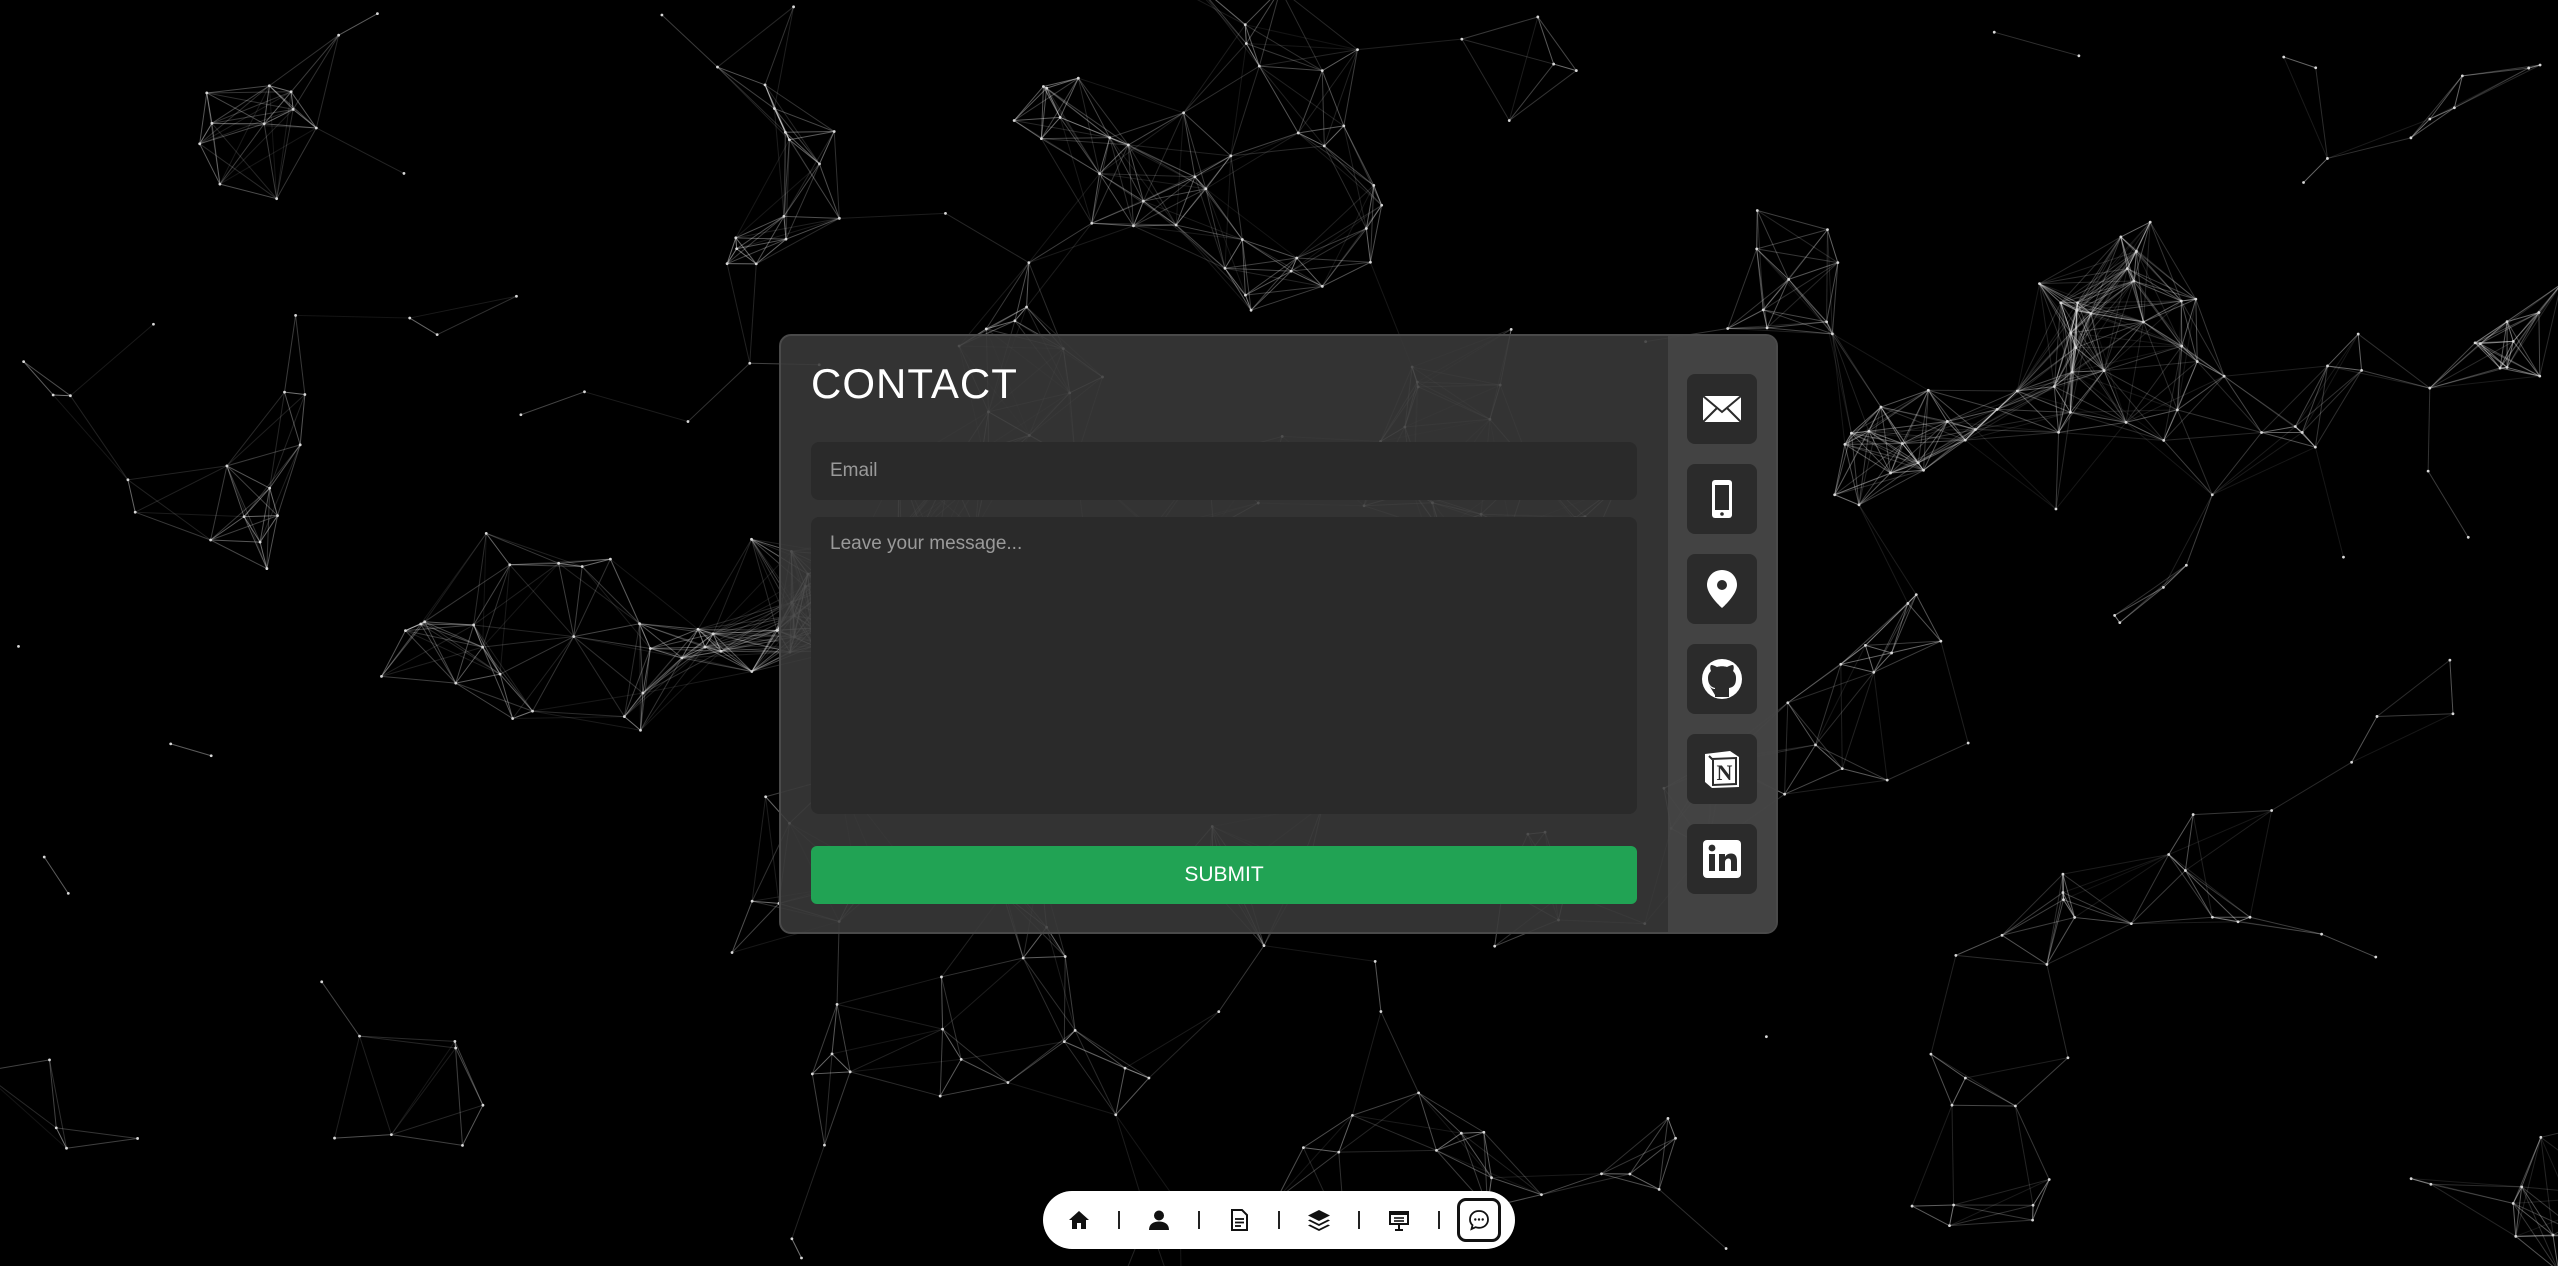  I want to click on social-links: N, so click(1722, 634).